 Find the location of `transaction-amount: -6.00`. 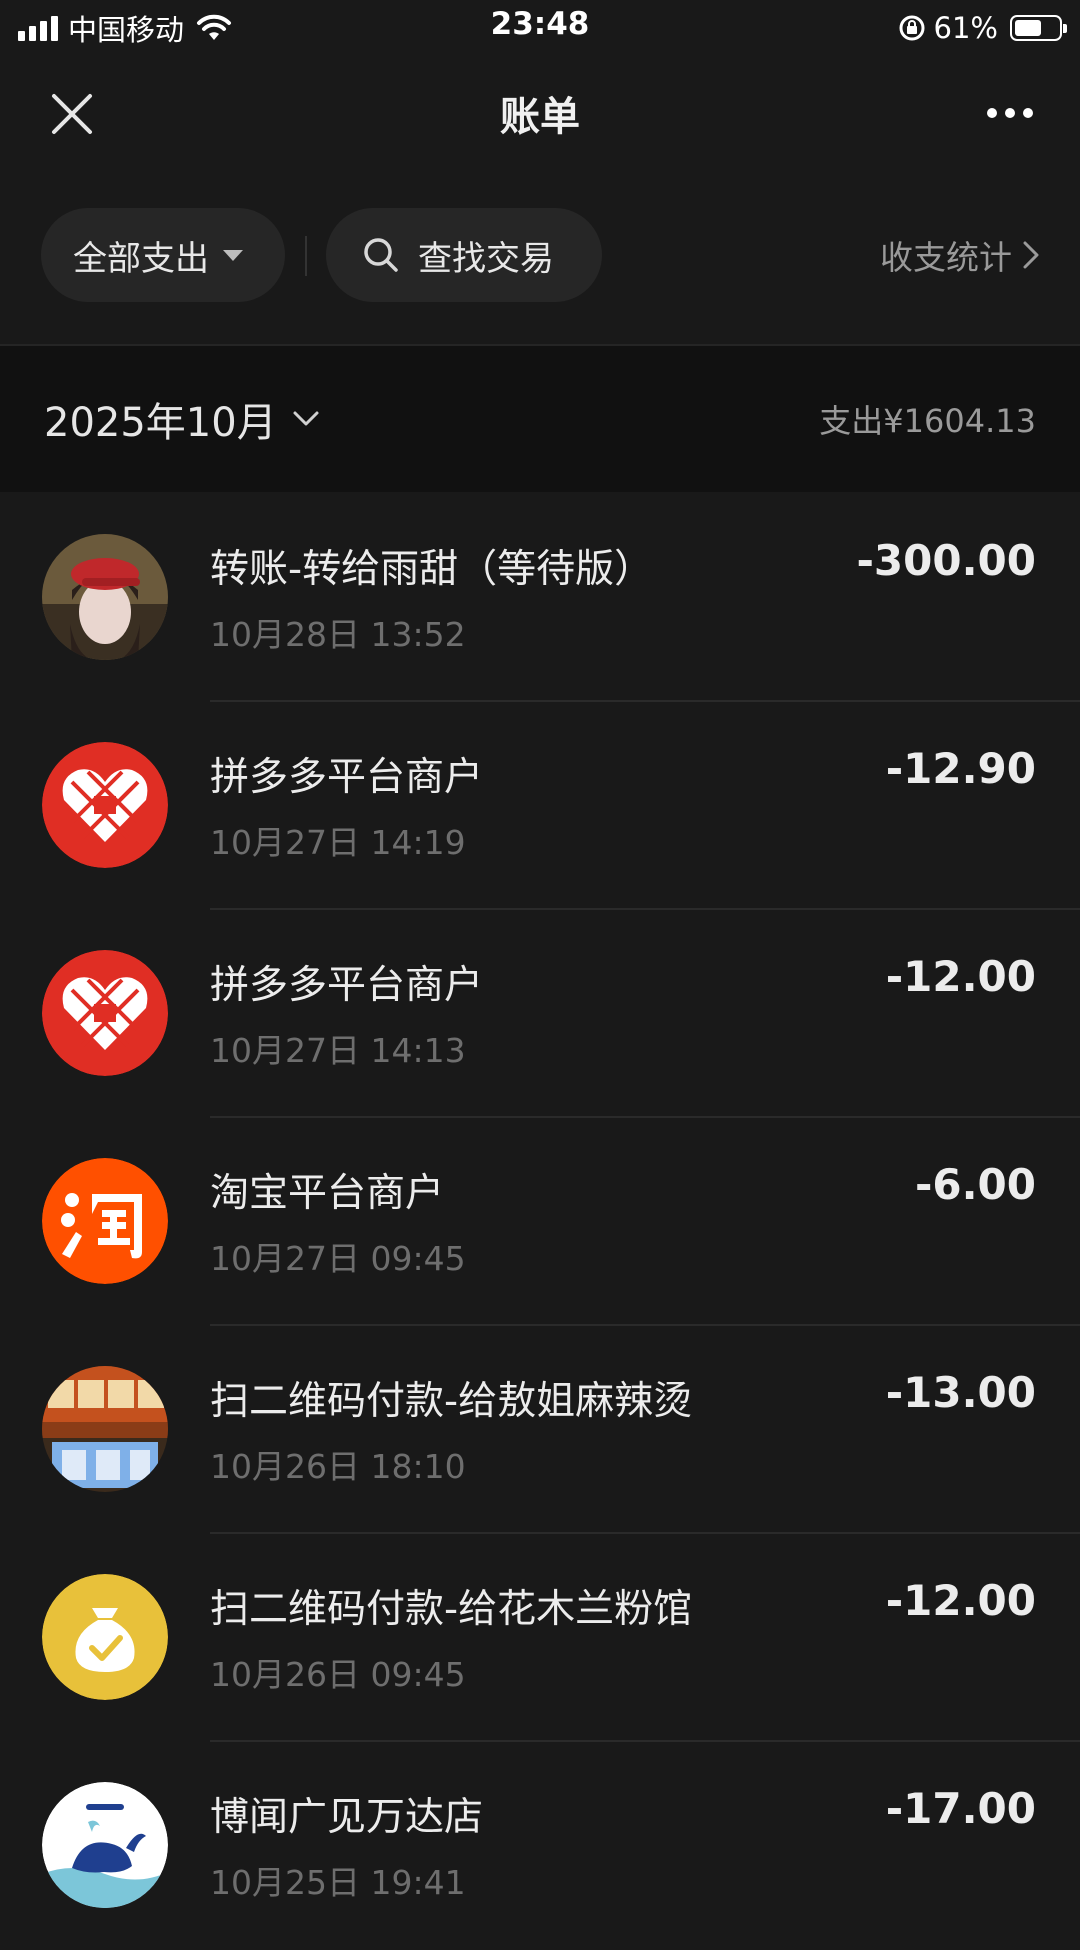

transaction-amount: -6.00 is located at coordinates (975, 1184).